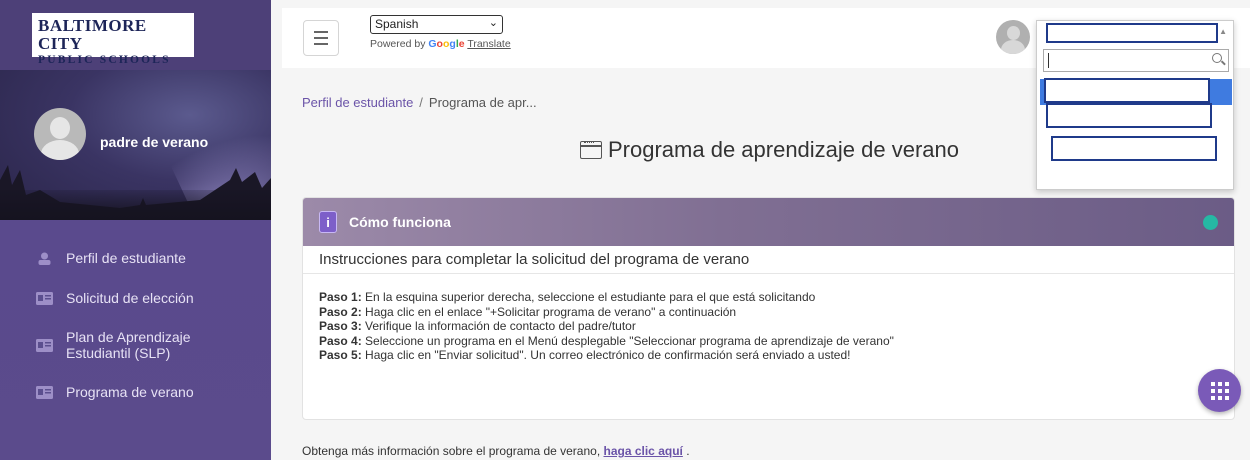  I want to click on language-select-value: Spanish, so click(397, 24).